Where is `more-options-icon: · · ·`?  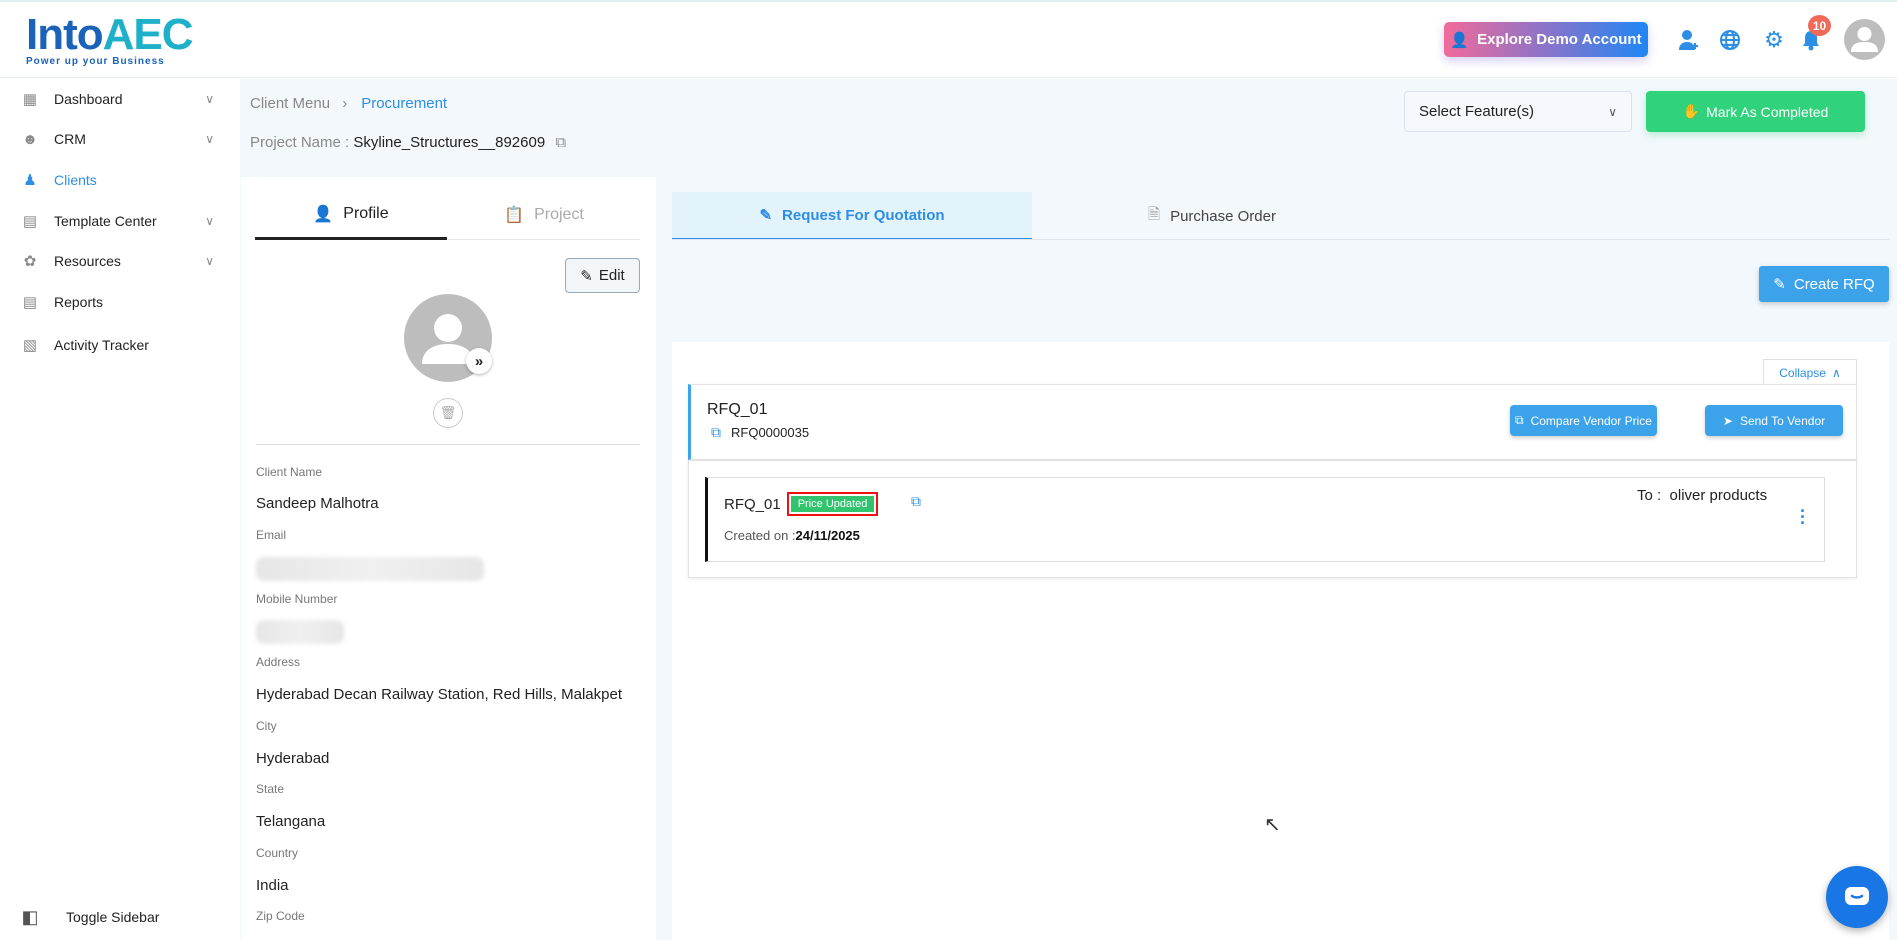 more-options-icon: · · · is located at coordinates (1803, 517).